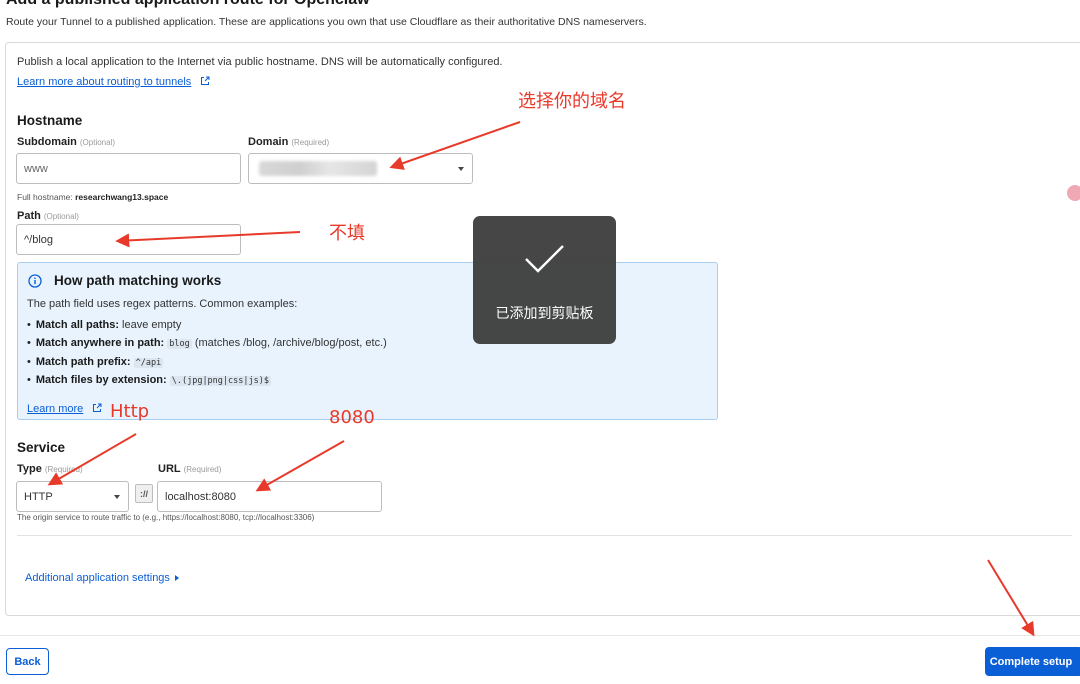  What do you see at coordinates (29, 216) in the screenshot?
I see `path-label-text: Path` at bounding box center [29, 216].